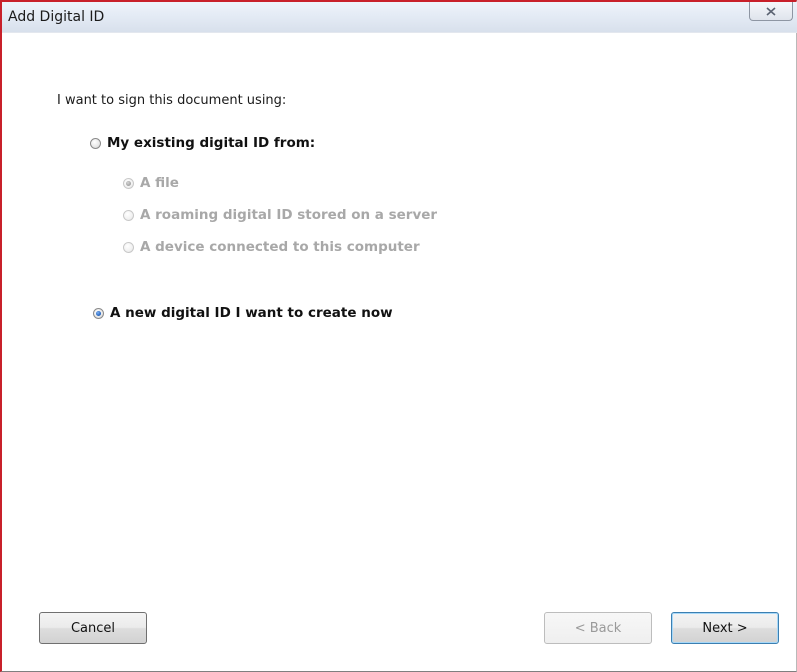 The width and height of the screenshot is (797, 672). I want to click on close-icon, so click(771, 11).